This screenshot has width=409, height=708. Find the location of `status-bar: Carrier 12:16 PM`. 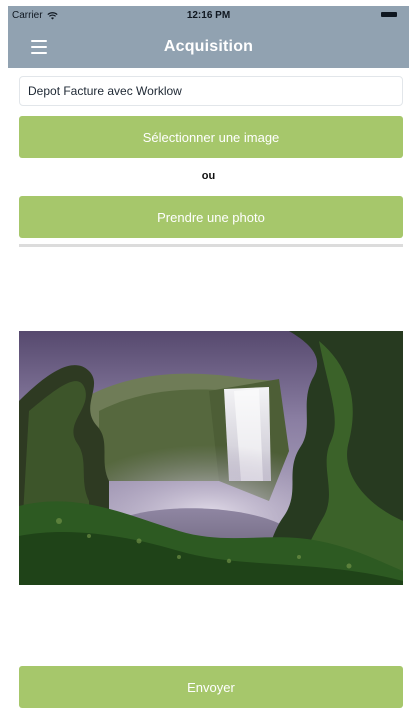

status-bar: Carrier 12:16 PM is located at coordinates (208, 16).